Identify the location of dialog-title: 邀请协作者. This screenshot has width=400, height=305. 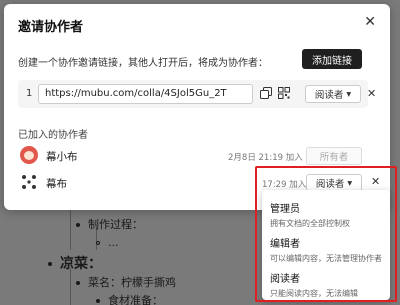
(51, 27).